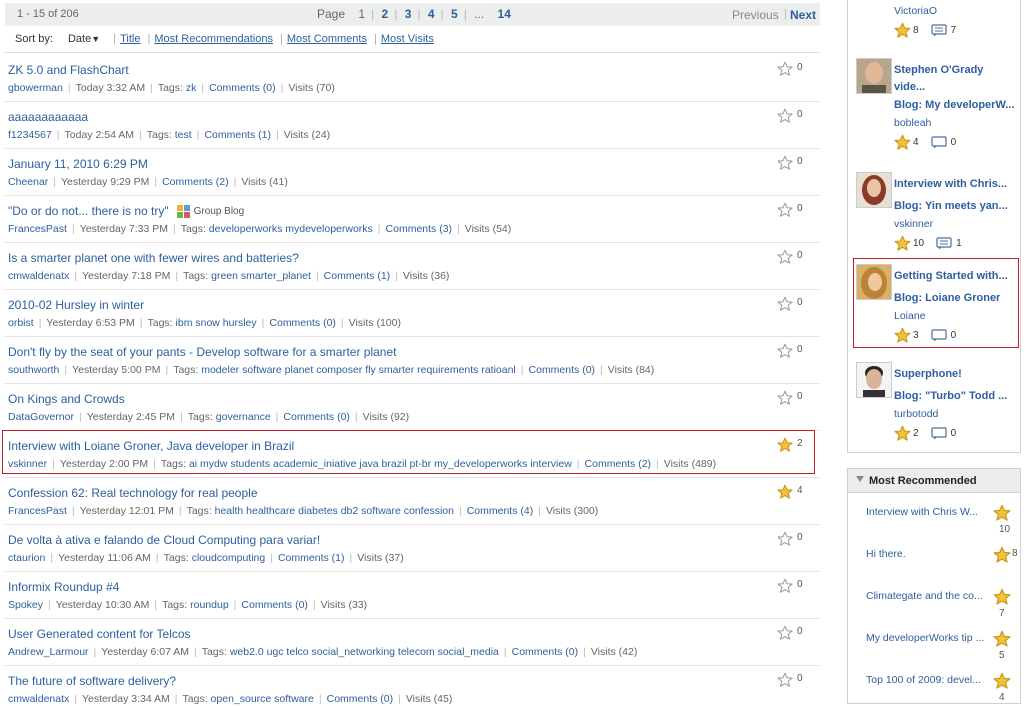  I want to click on entry-author-link: DataGovernor, so click(41, 417).